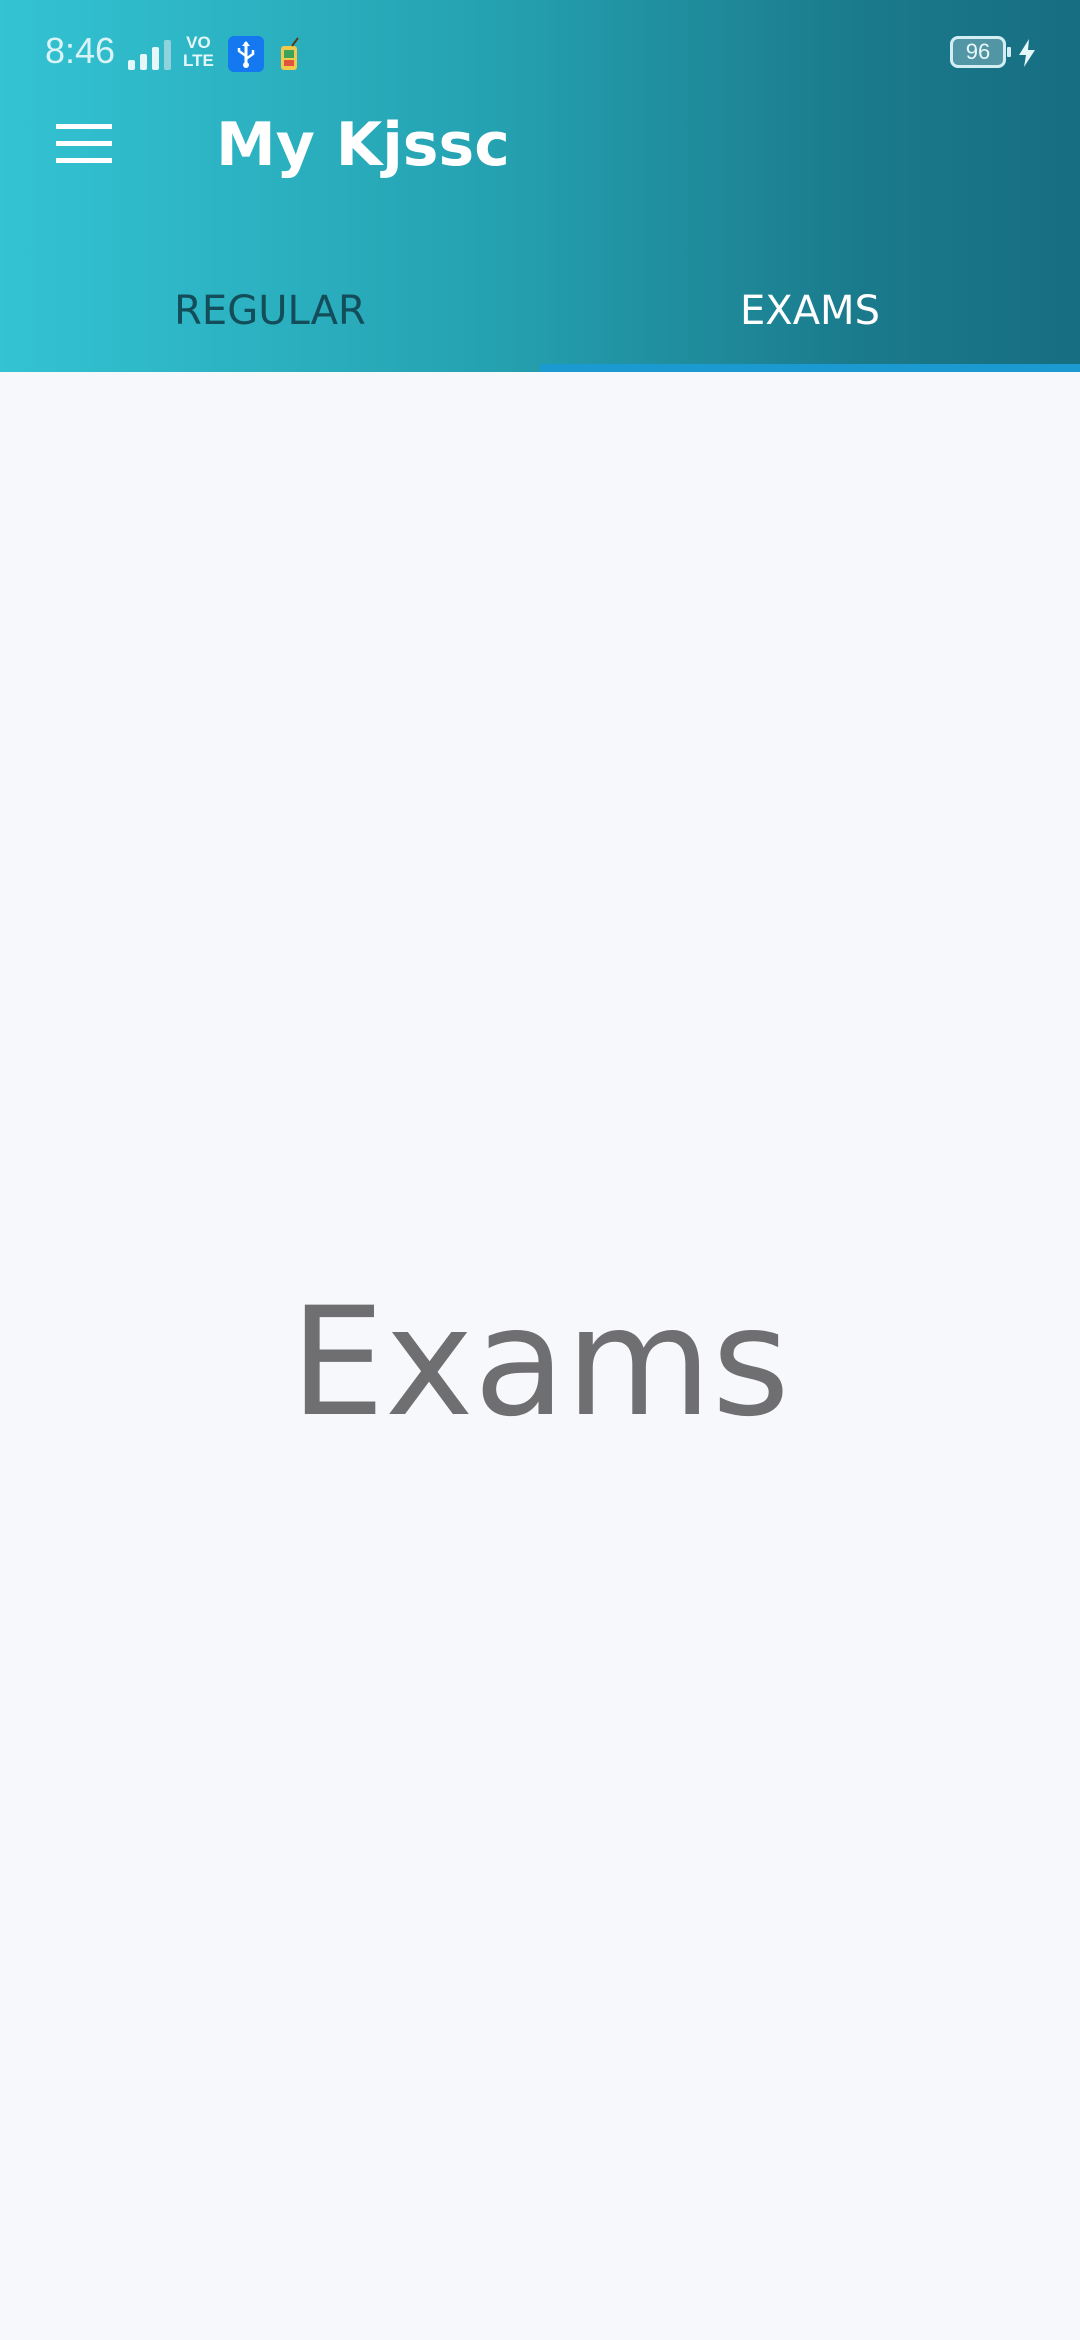 The width and height of the screenshot is (1080, 2340). What do you see at coordinates (290, 53) in the screenshot?
I see `app-notification-icon` at bounding box center [290, 53].